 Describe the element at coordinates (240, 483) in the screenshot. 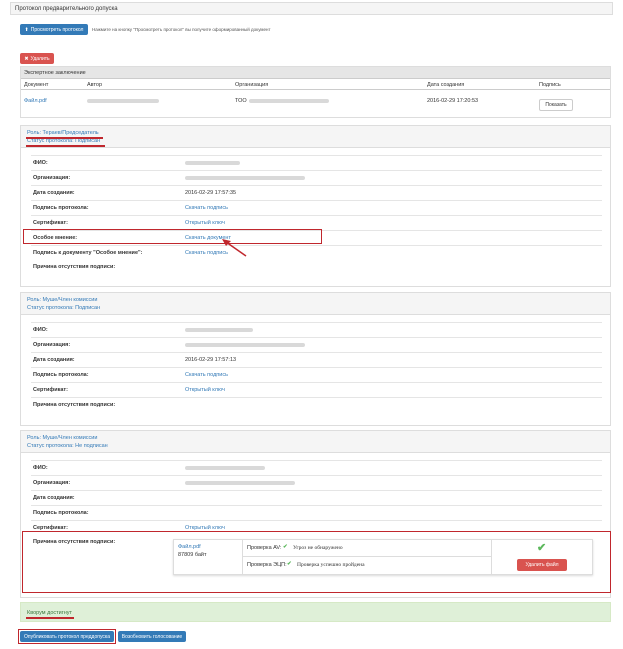

I see `member-3-org-redacted` at that location.